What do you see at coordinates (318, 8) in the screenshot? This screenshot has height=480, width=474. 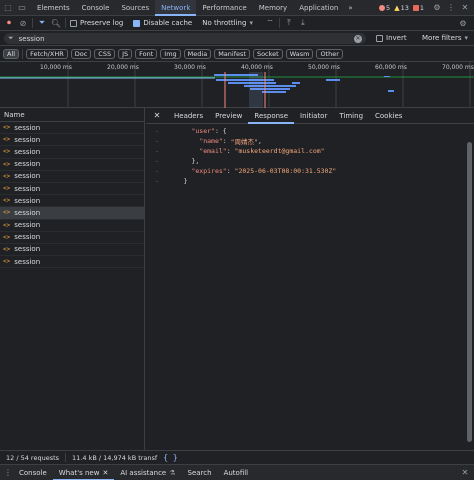 I see `tab-application: Application` at bounding box center [318, 8].